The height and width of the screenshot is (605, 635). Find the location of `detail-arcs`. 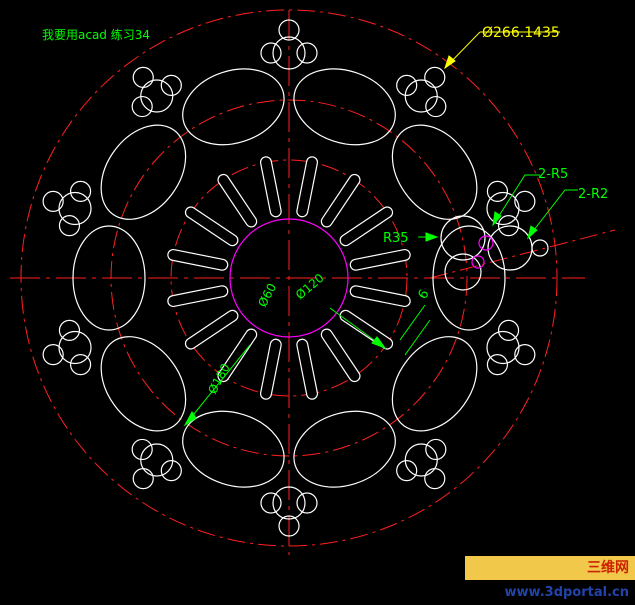

detail-arcs is located at coordinates (482, 252).